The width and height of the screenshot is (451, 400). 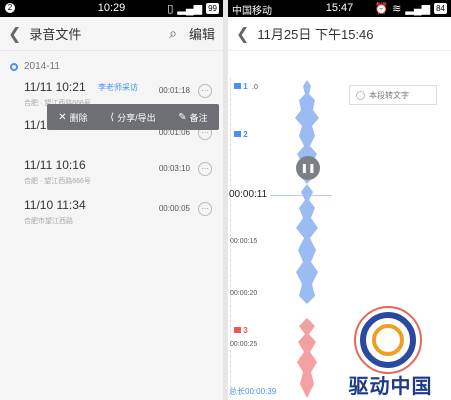 What do you see at coordinates (245, 330) in the screenshot?
I see `flag-number: 3` at bounding box center [245, 330].